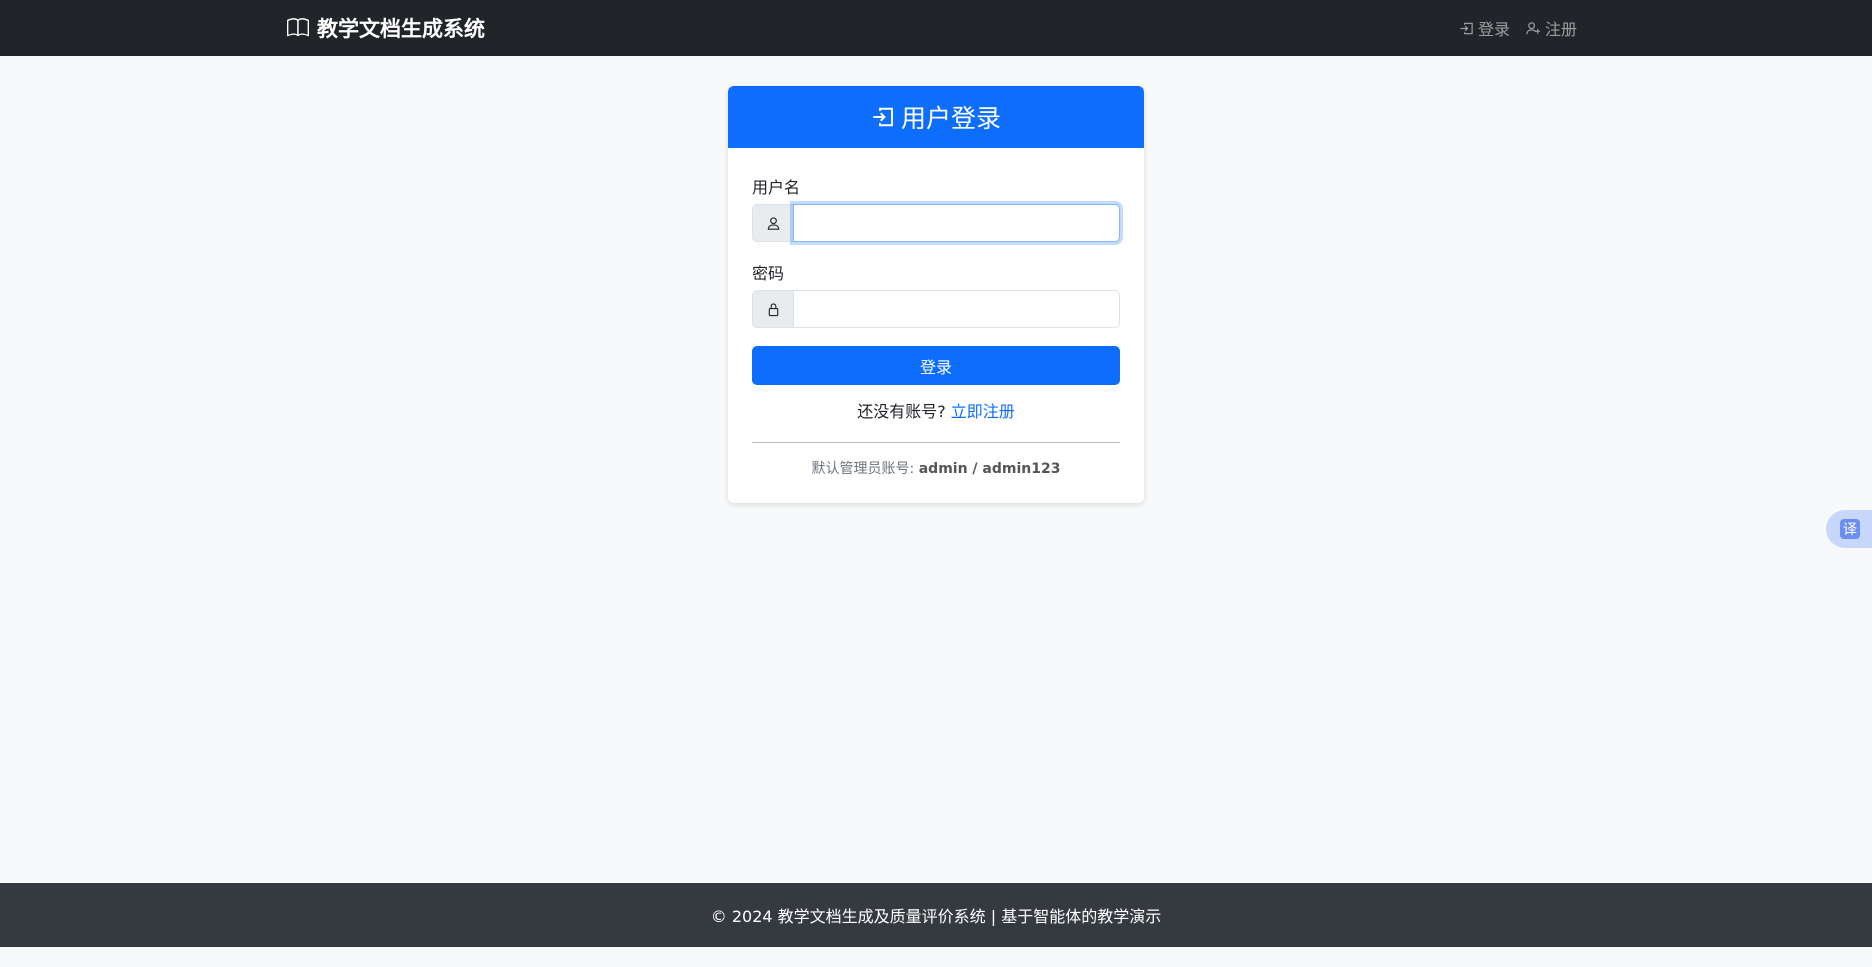  Describe the element at coordinates (768, 273) in the screenshot. I see `password-label: 密码` at that location.